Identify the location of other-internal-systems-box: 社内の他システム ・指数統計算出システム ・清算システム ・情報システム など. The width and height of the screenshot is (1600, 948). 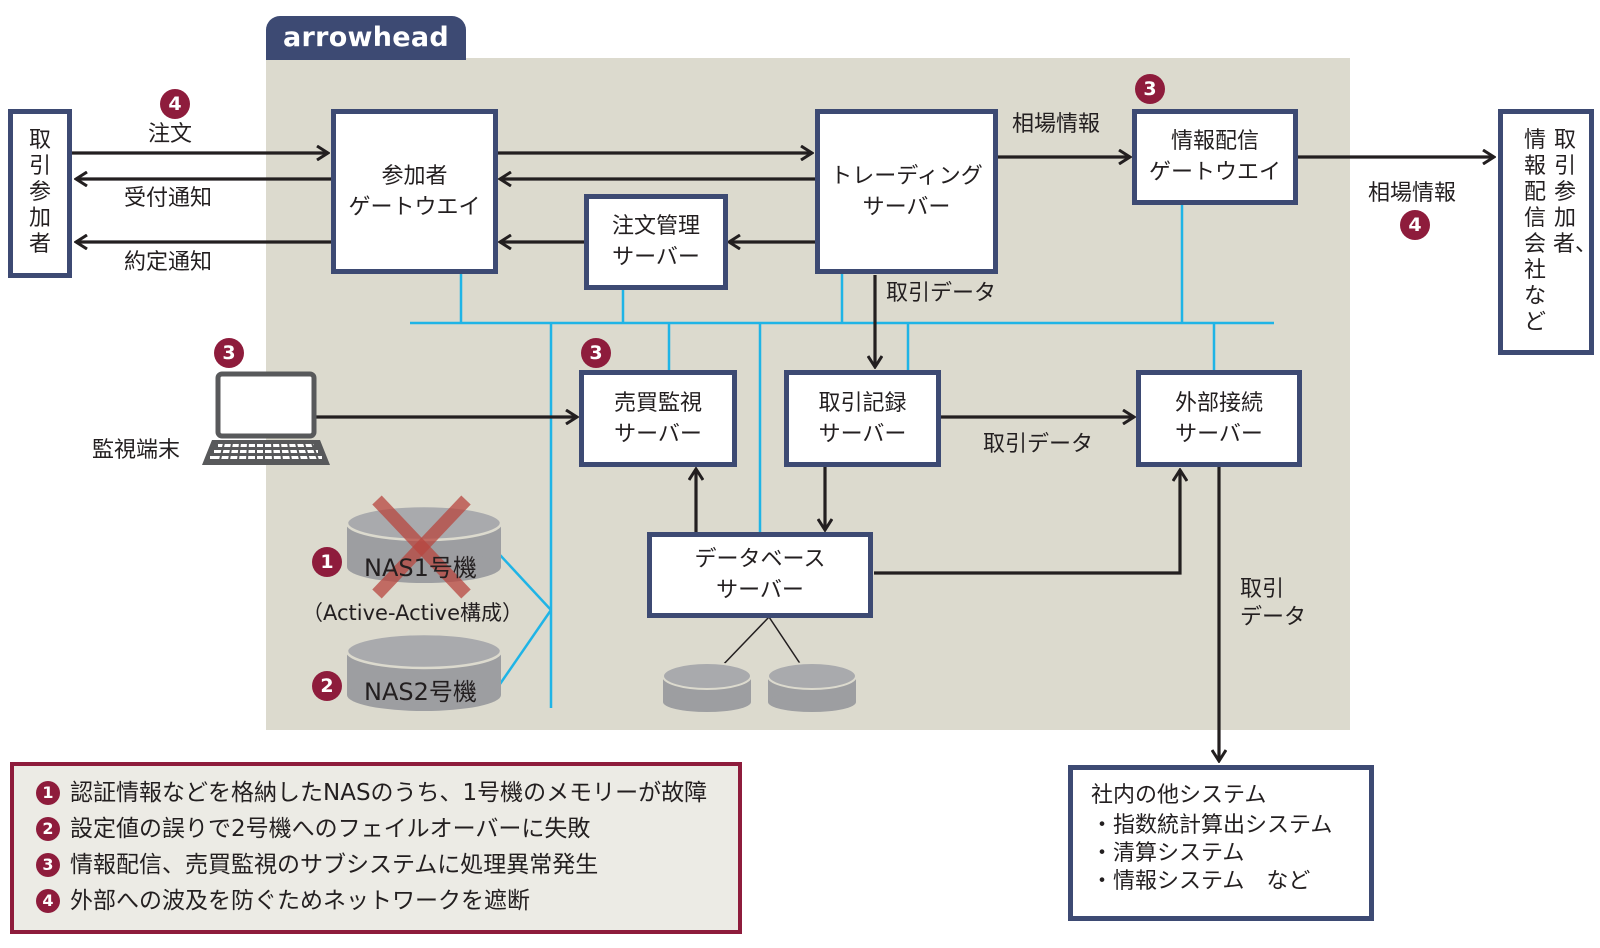
(1221, 843).